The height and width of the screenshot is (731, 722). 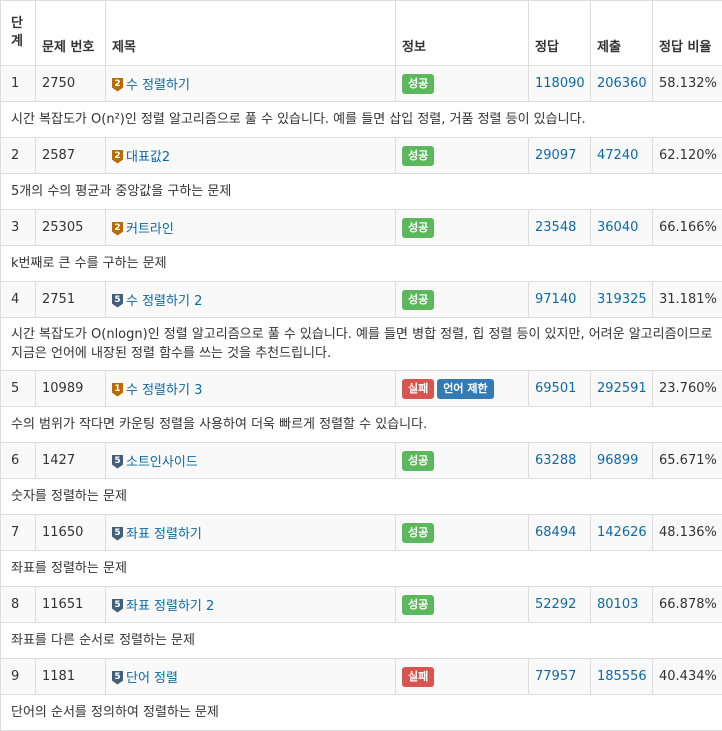 I want to click on problem-title-link: 커트라인, so click(x=150, y=229).